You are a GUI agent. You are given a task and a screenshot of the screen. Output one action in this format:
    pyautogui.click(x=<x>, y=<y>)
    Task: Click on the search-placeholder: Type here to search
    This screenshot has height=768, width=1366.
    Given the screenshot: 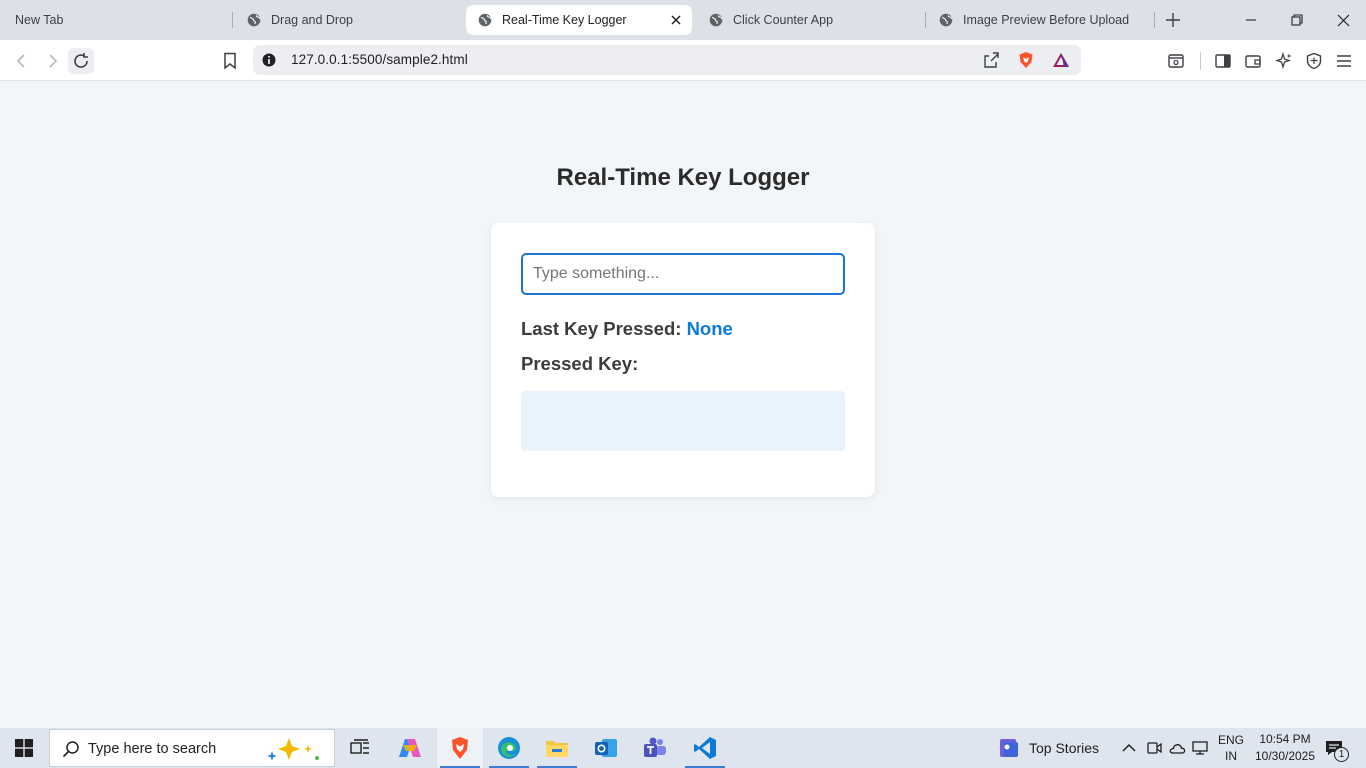 What is the action you would take?
    pyautogui.click(x=152, y=749)
    